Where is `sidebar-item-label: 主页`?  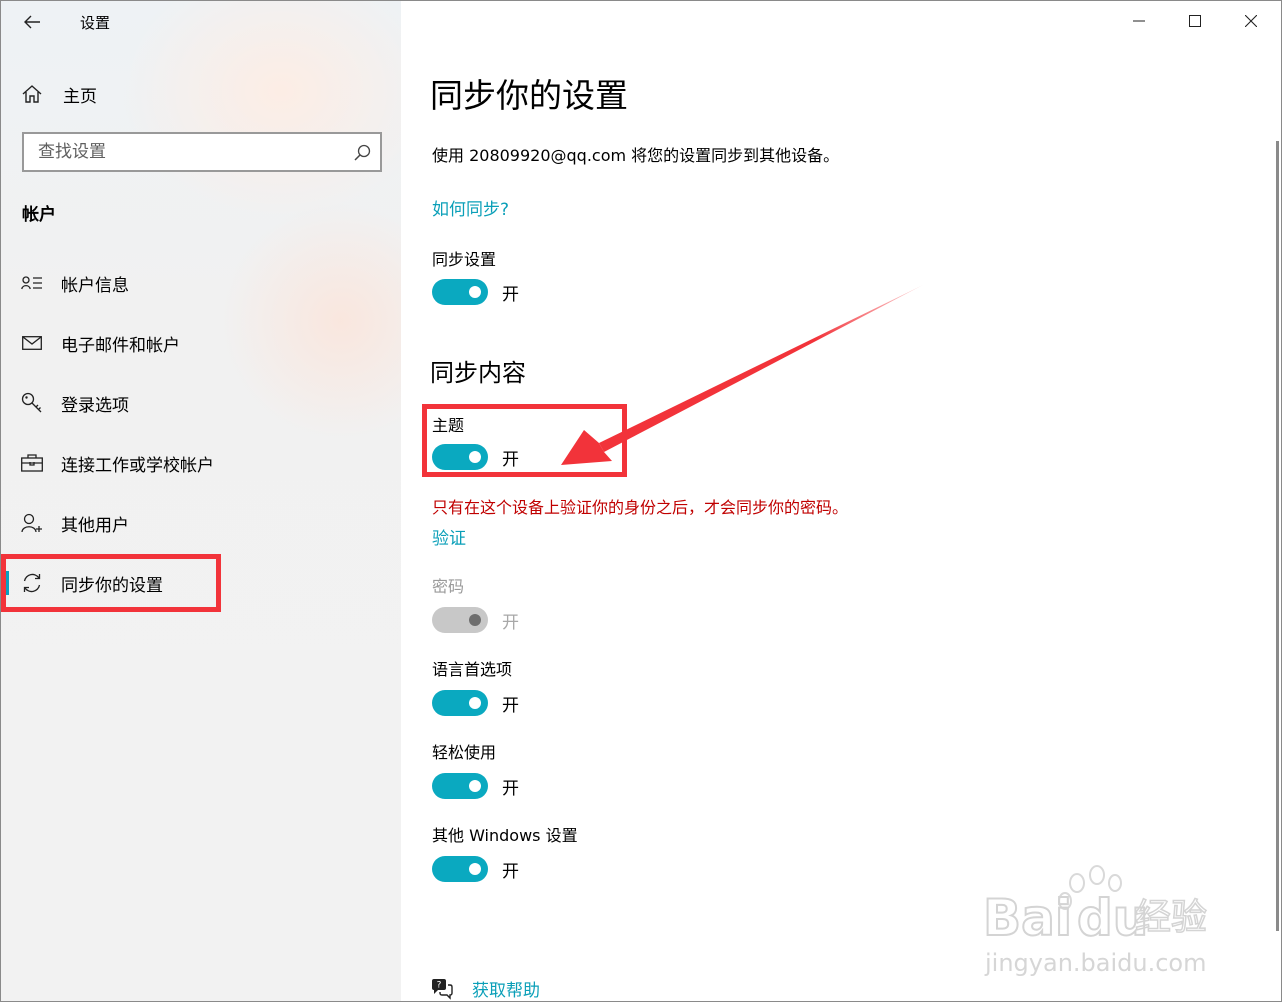
sidebar-item-label: 主页 is located at coordinates (80, 96).